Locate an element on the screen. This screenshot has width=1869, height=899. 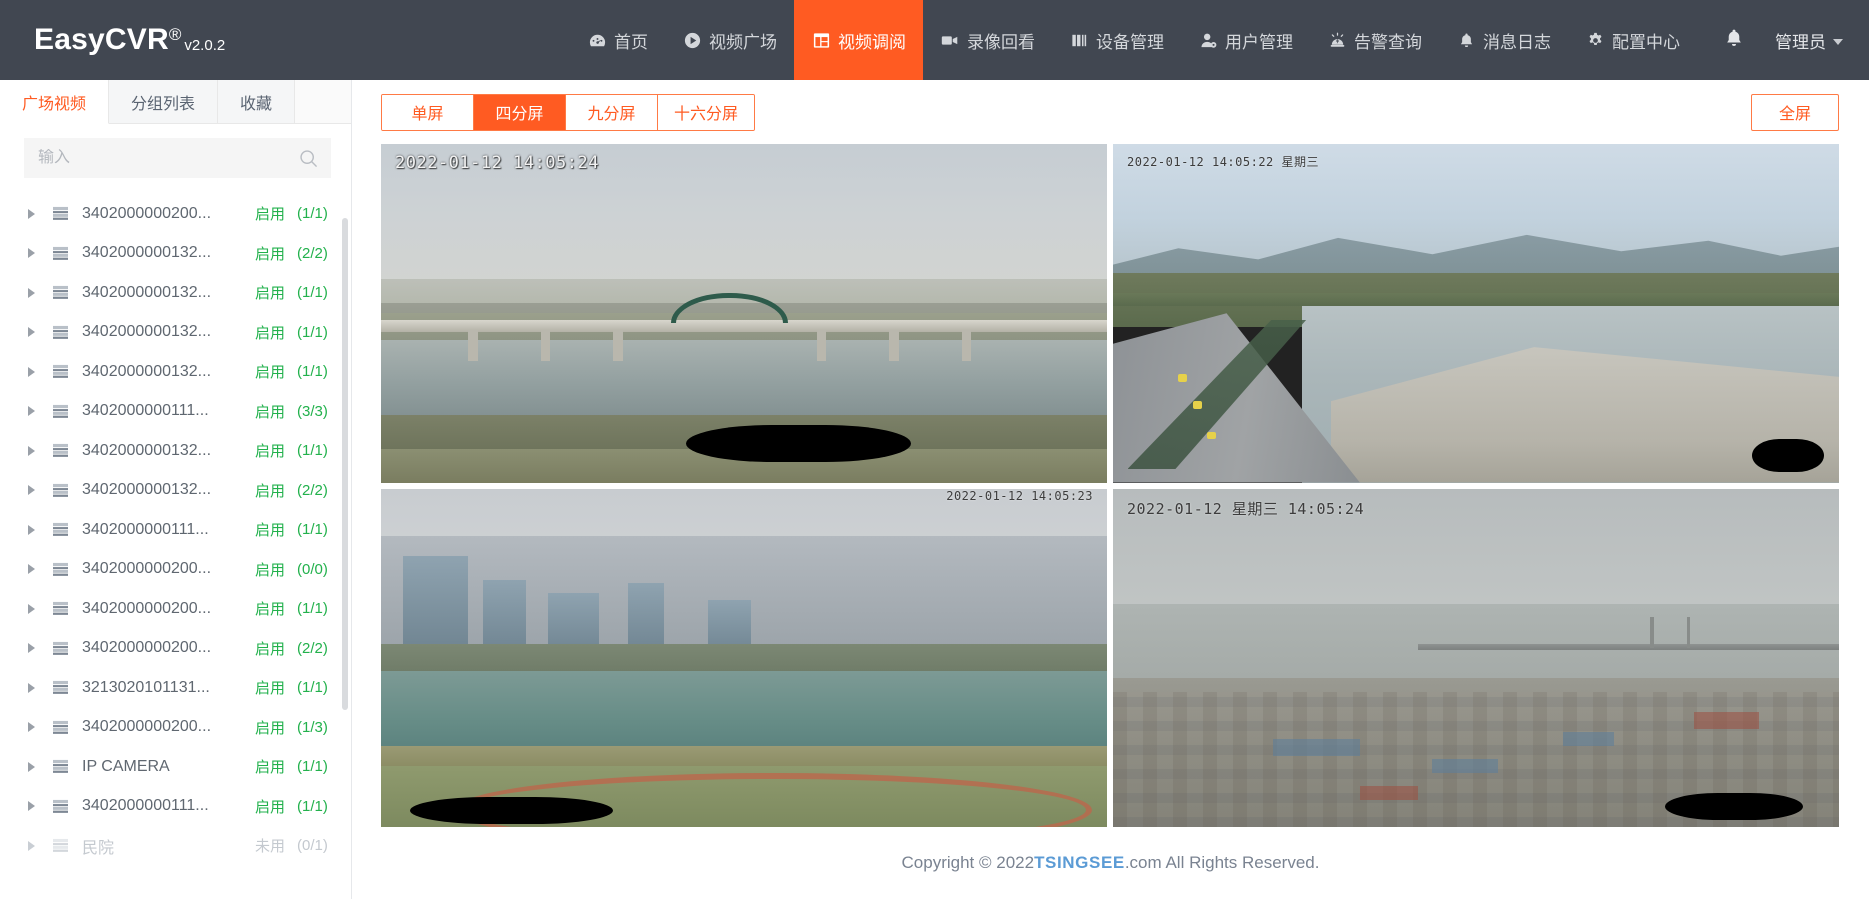
nav-item-video-review: 视频调阅 is located at coordinates (858, 40).